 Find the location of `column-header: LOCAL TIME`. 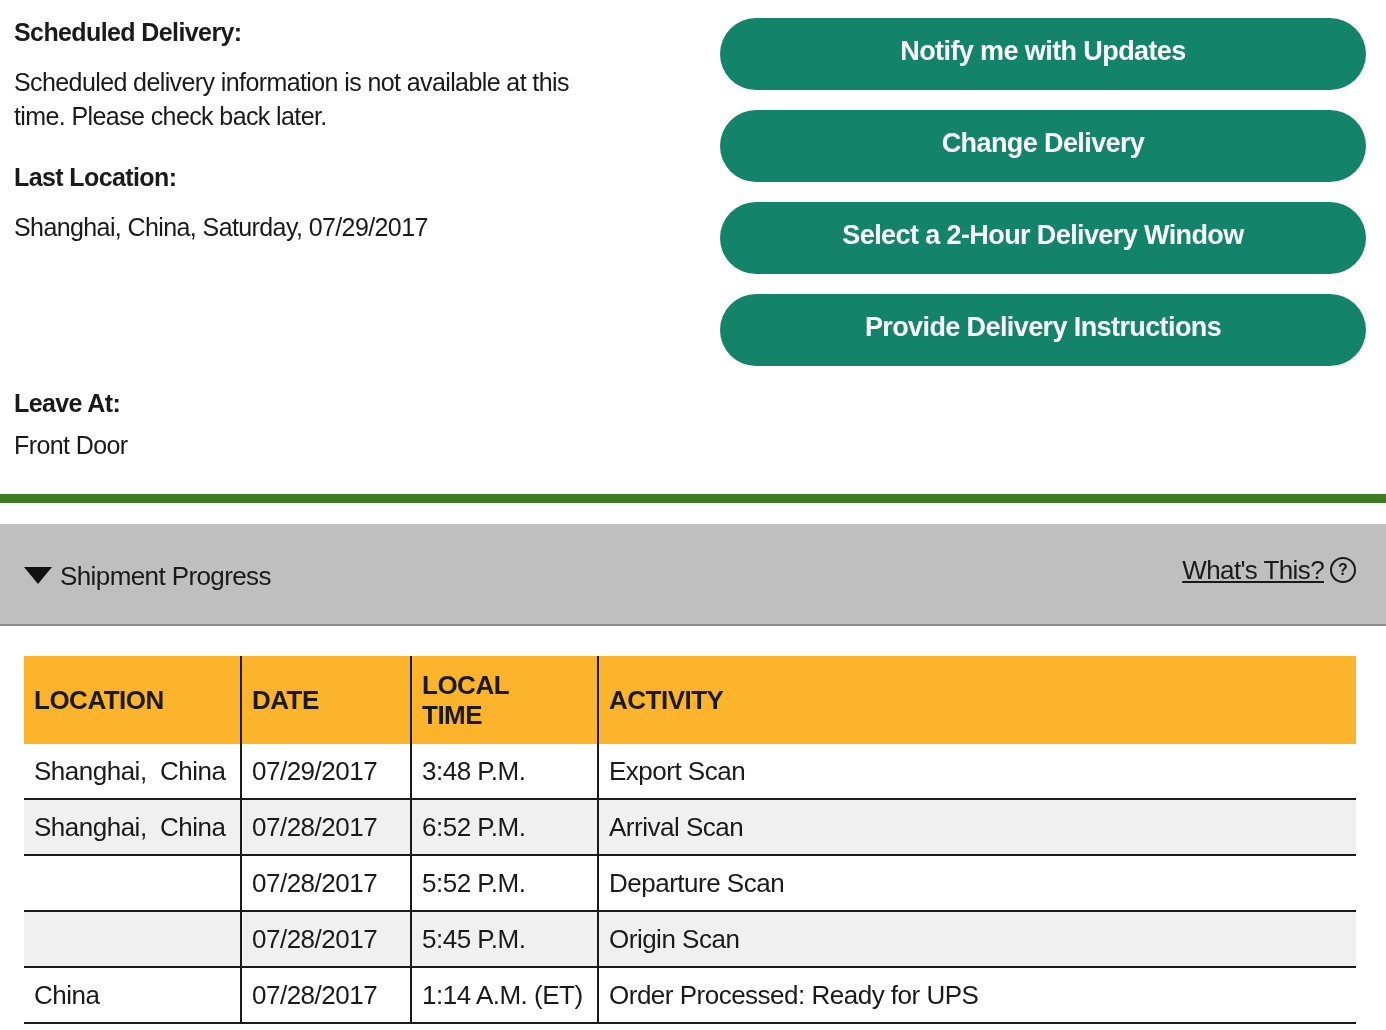

column-header: LOCAL TIME is located at coordinates (504, 700).